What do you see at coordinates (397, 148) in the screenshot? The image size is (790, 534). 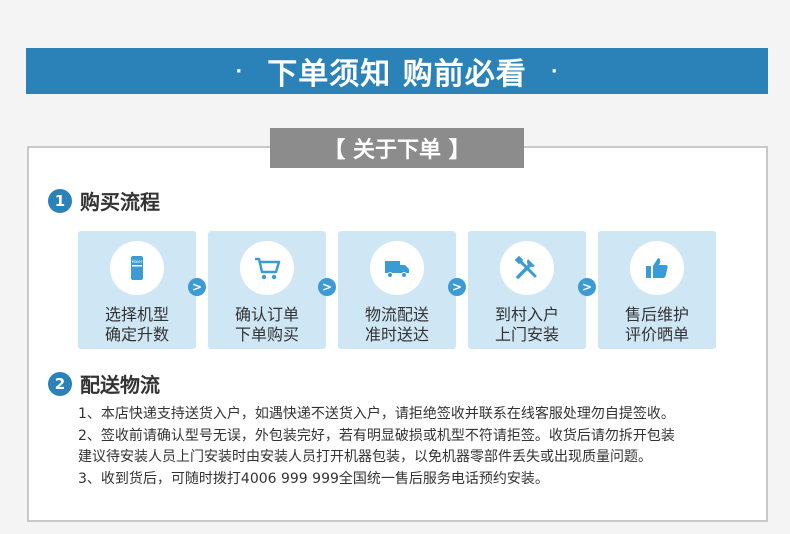 I see `section-label: 【 关于下单 】` at bounding box center [397, 148].